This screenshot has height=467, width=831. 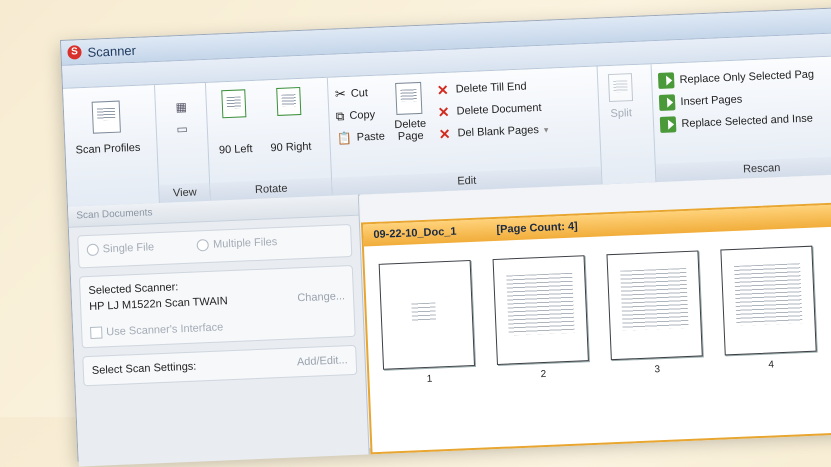 I want to click on scissors-icon: ✂, so click(x=340, y=94).